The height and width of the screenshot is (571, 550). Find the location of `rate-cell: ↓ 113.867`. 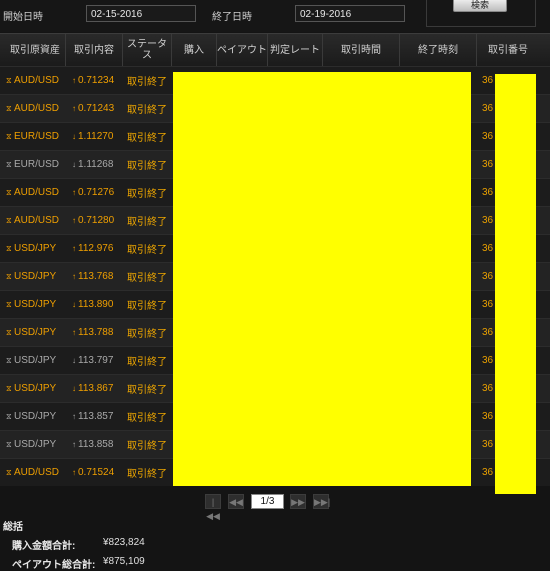

rate-cell: ↓ 113.867 is located at coordinates (92, 388).